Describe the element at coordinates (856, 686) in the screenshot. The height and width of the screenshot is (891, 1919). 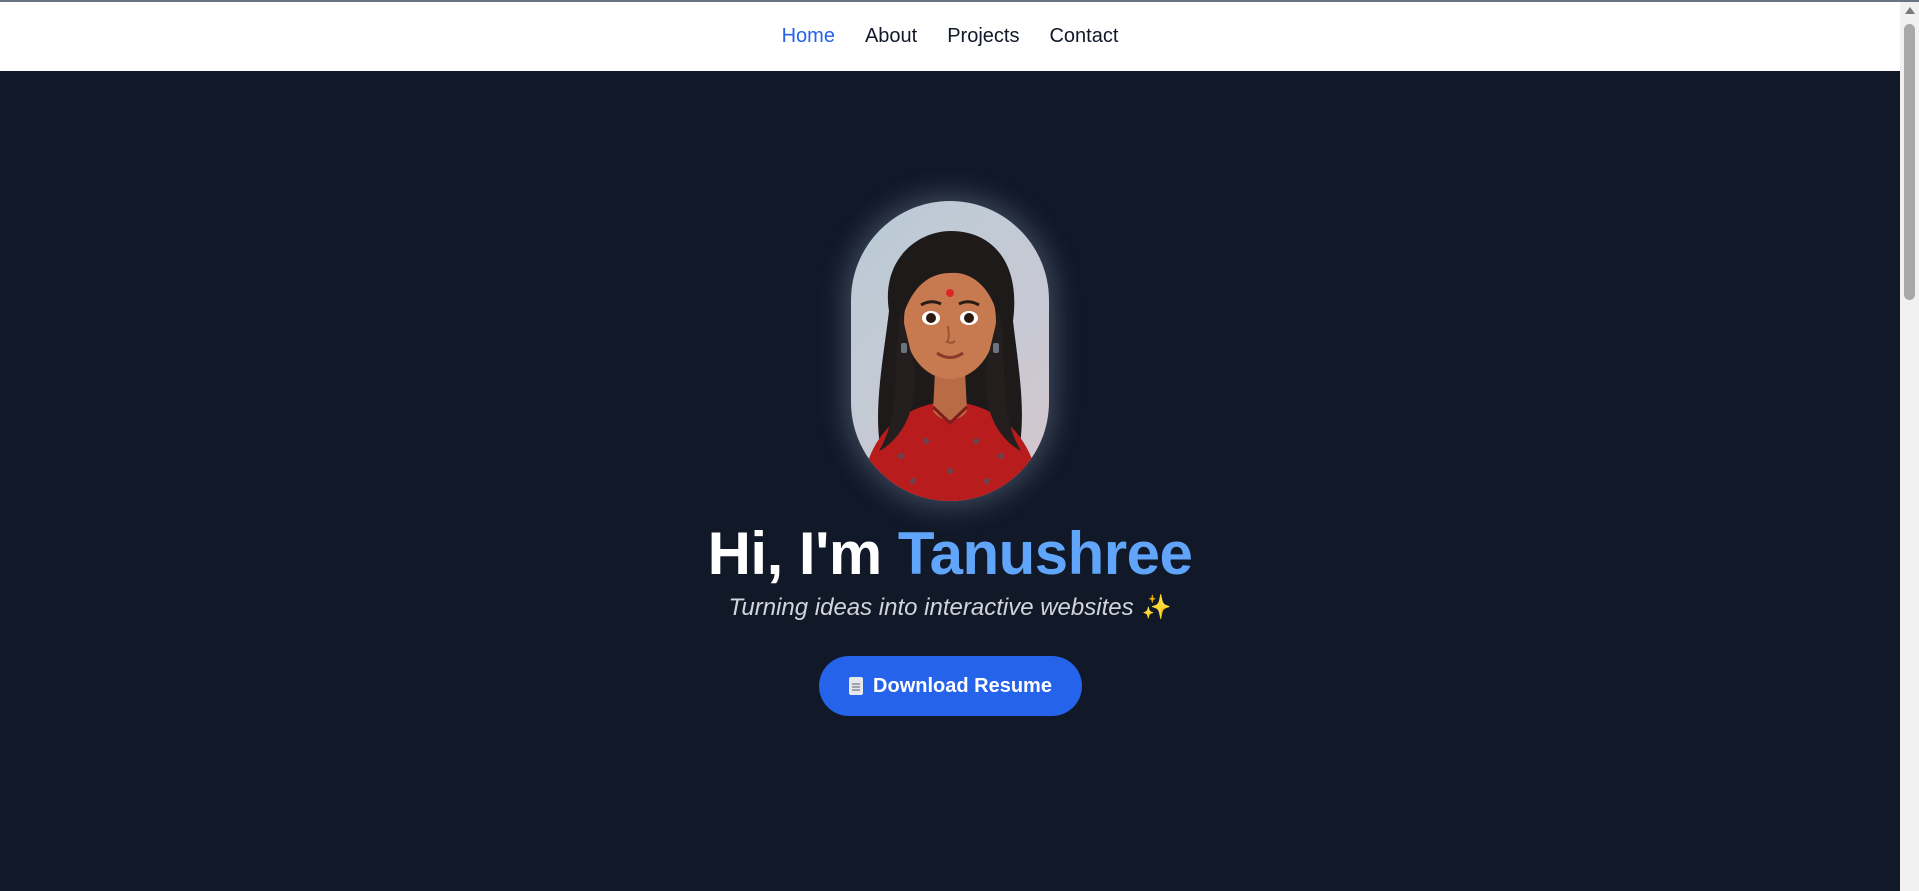
I see `document-icon` at that location.